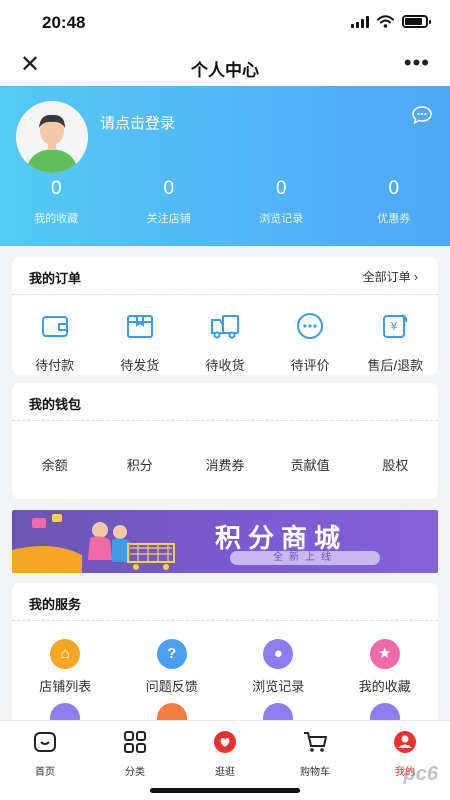  I want to click on order-label: 待收货, so click(225, 365).